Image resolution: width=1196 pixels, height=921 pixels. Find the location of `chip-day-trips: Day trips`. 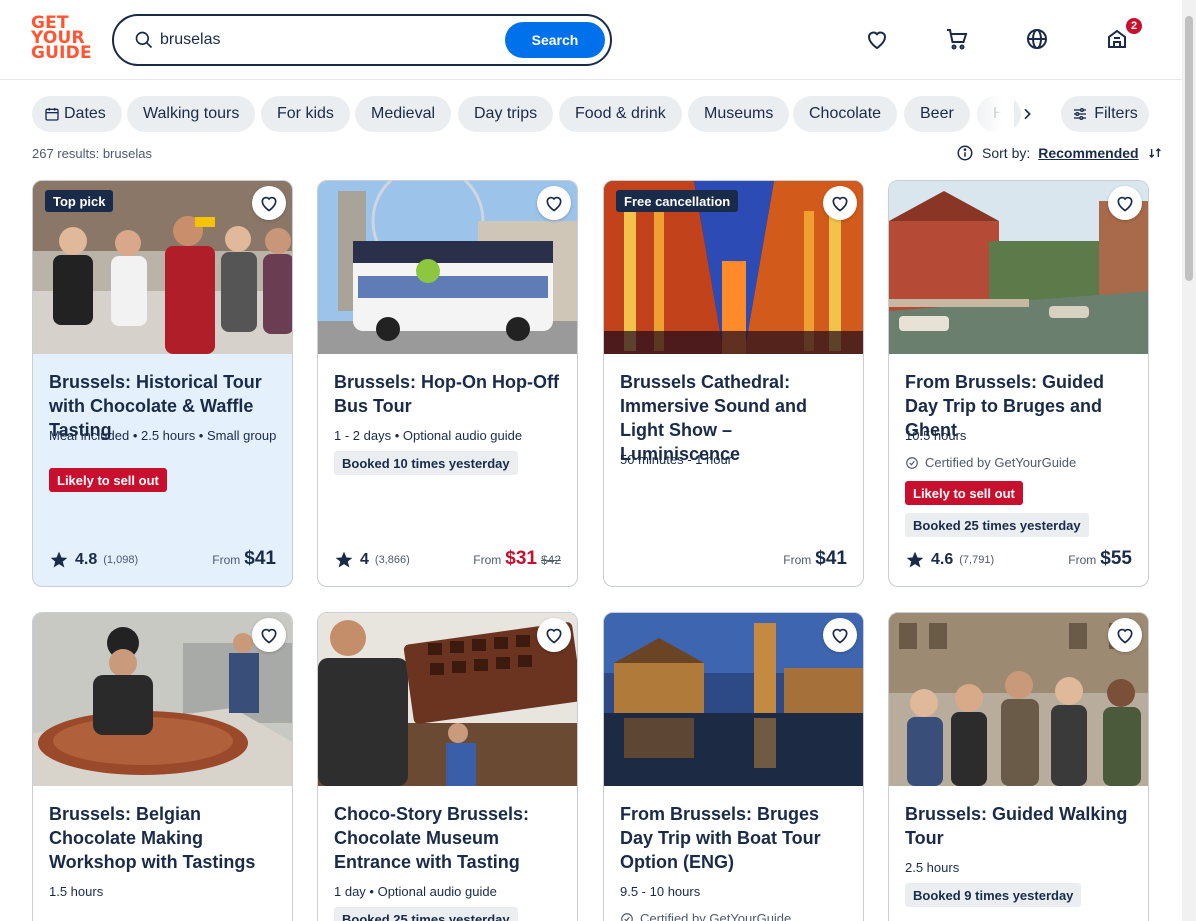

chip-day-trips: Day trips is located at coordinates (506, 114).